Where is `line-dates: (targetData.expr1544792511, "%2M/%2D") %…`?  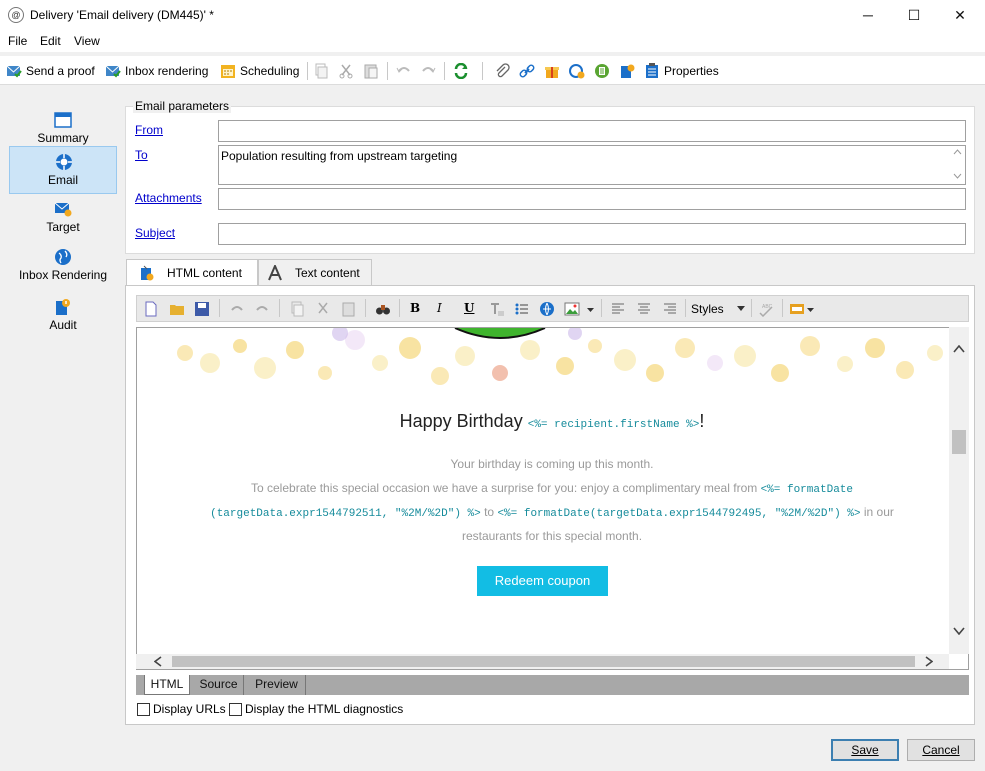
line-dates: (targetData.expr1544792511, "%2M/%2D") %… is located at coordinates (552, 512).